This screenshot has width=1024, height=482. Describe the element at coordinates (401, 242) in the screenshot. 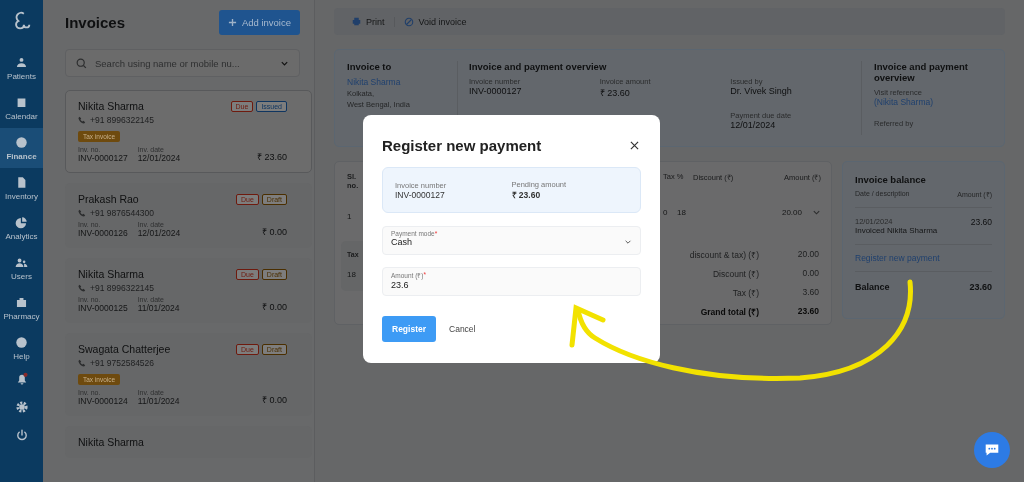

I see `field-value: Cash` at that location.